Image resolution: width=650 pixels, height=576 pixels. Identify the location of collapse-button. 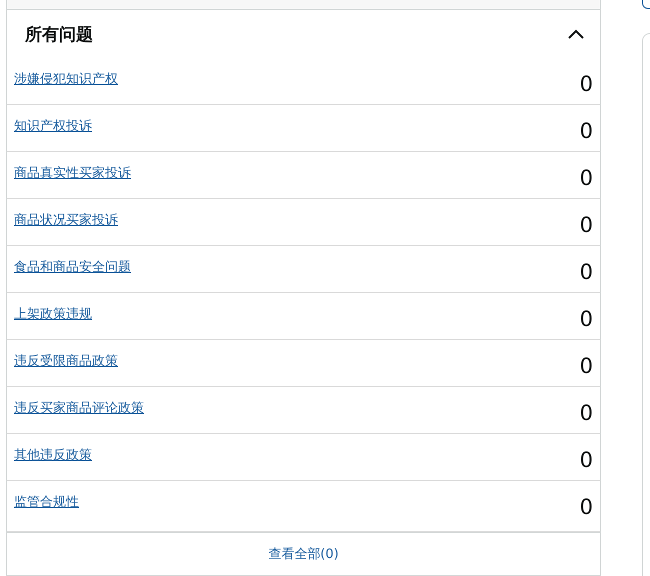
(576, 34).